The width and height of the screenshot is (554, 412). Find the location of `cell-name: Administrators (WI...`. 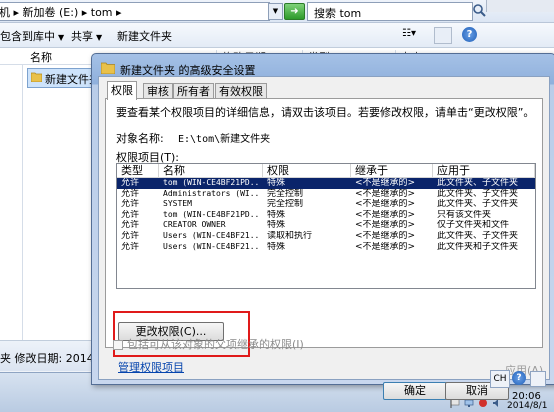

cell-name: Administrators (WI... is located at coordinates (212, 193).